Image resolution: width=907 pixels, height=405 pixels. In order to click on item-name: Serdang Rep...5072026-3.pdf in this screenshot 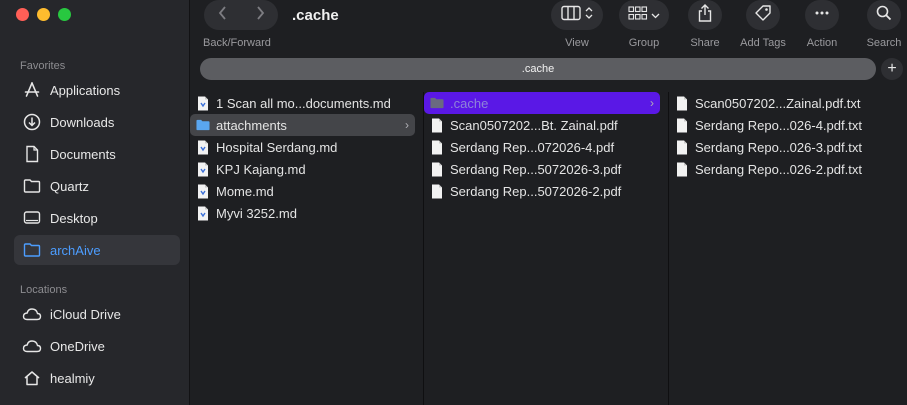, I will do `click(536, 169)`.